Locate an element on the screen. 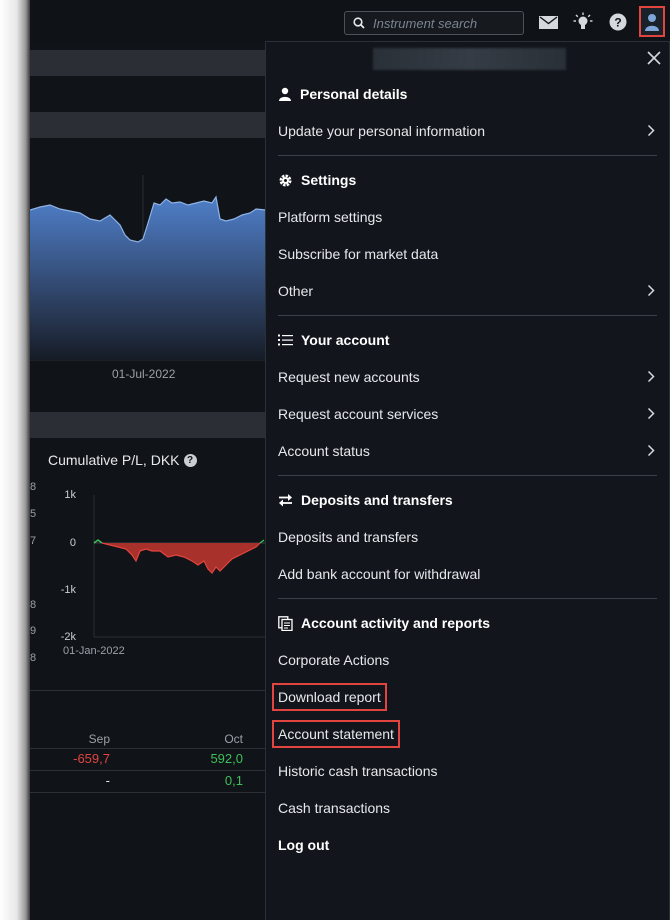 This screenshot has height=920, width=670. left-page-shadow is located at coordinates (15, 460).